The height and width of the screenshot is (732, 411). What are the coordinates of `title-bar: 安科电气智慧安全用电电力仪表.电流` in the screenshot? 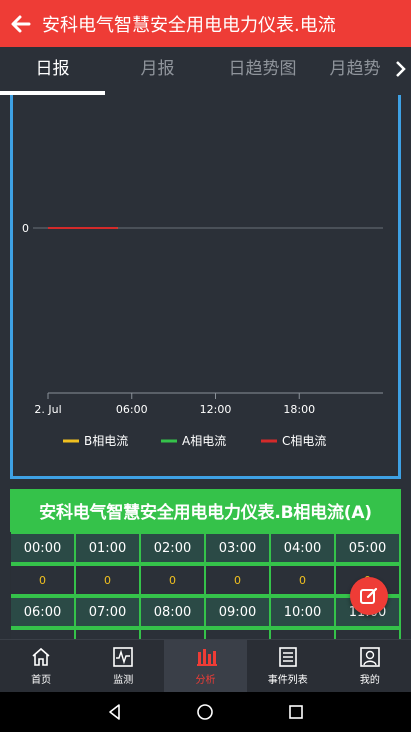 It's located at (205, 23).